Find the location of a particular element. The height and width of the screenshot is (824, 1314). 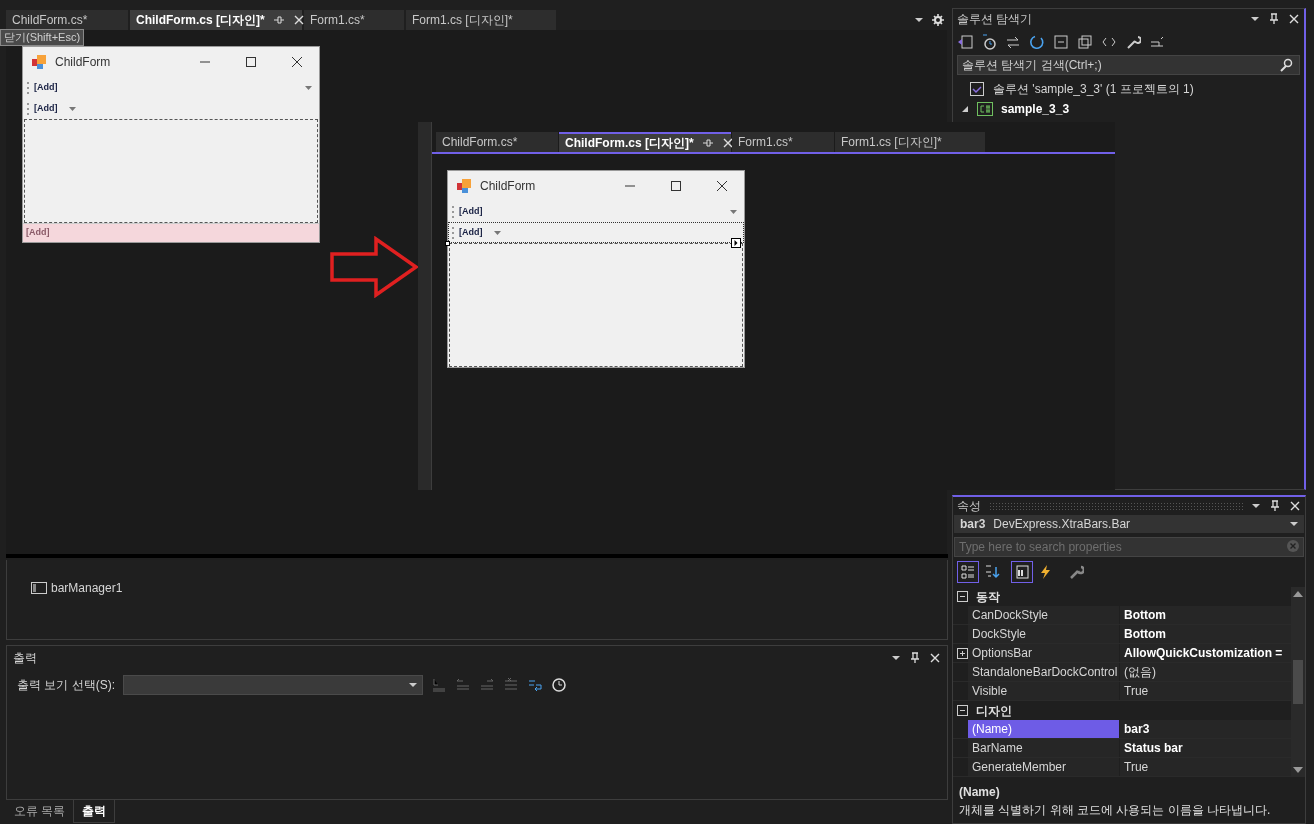

word-wrap-icon is located at coordinates (535, 685).